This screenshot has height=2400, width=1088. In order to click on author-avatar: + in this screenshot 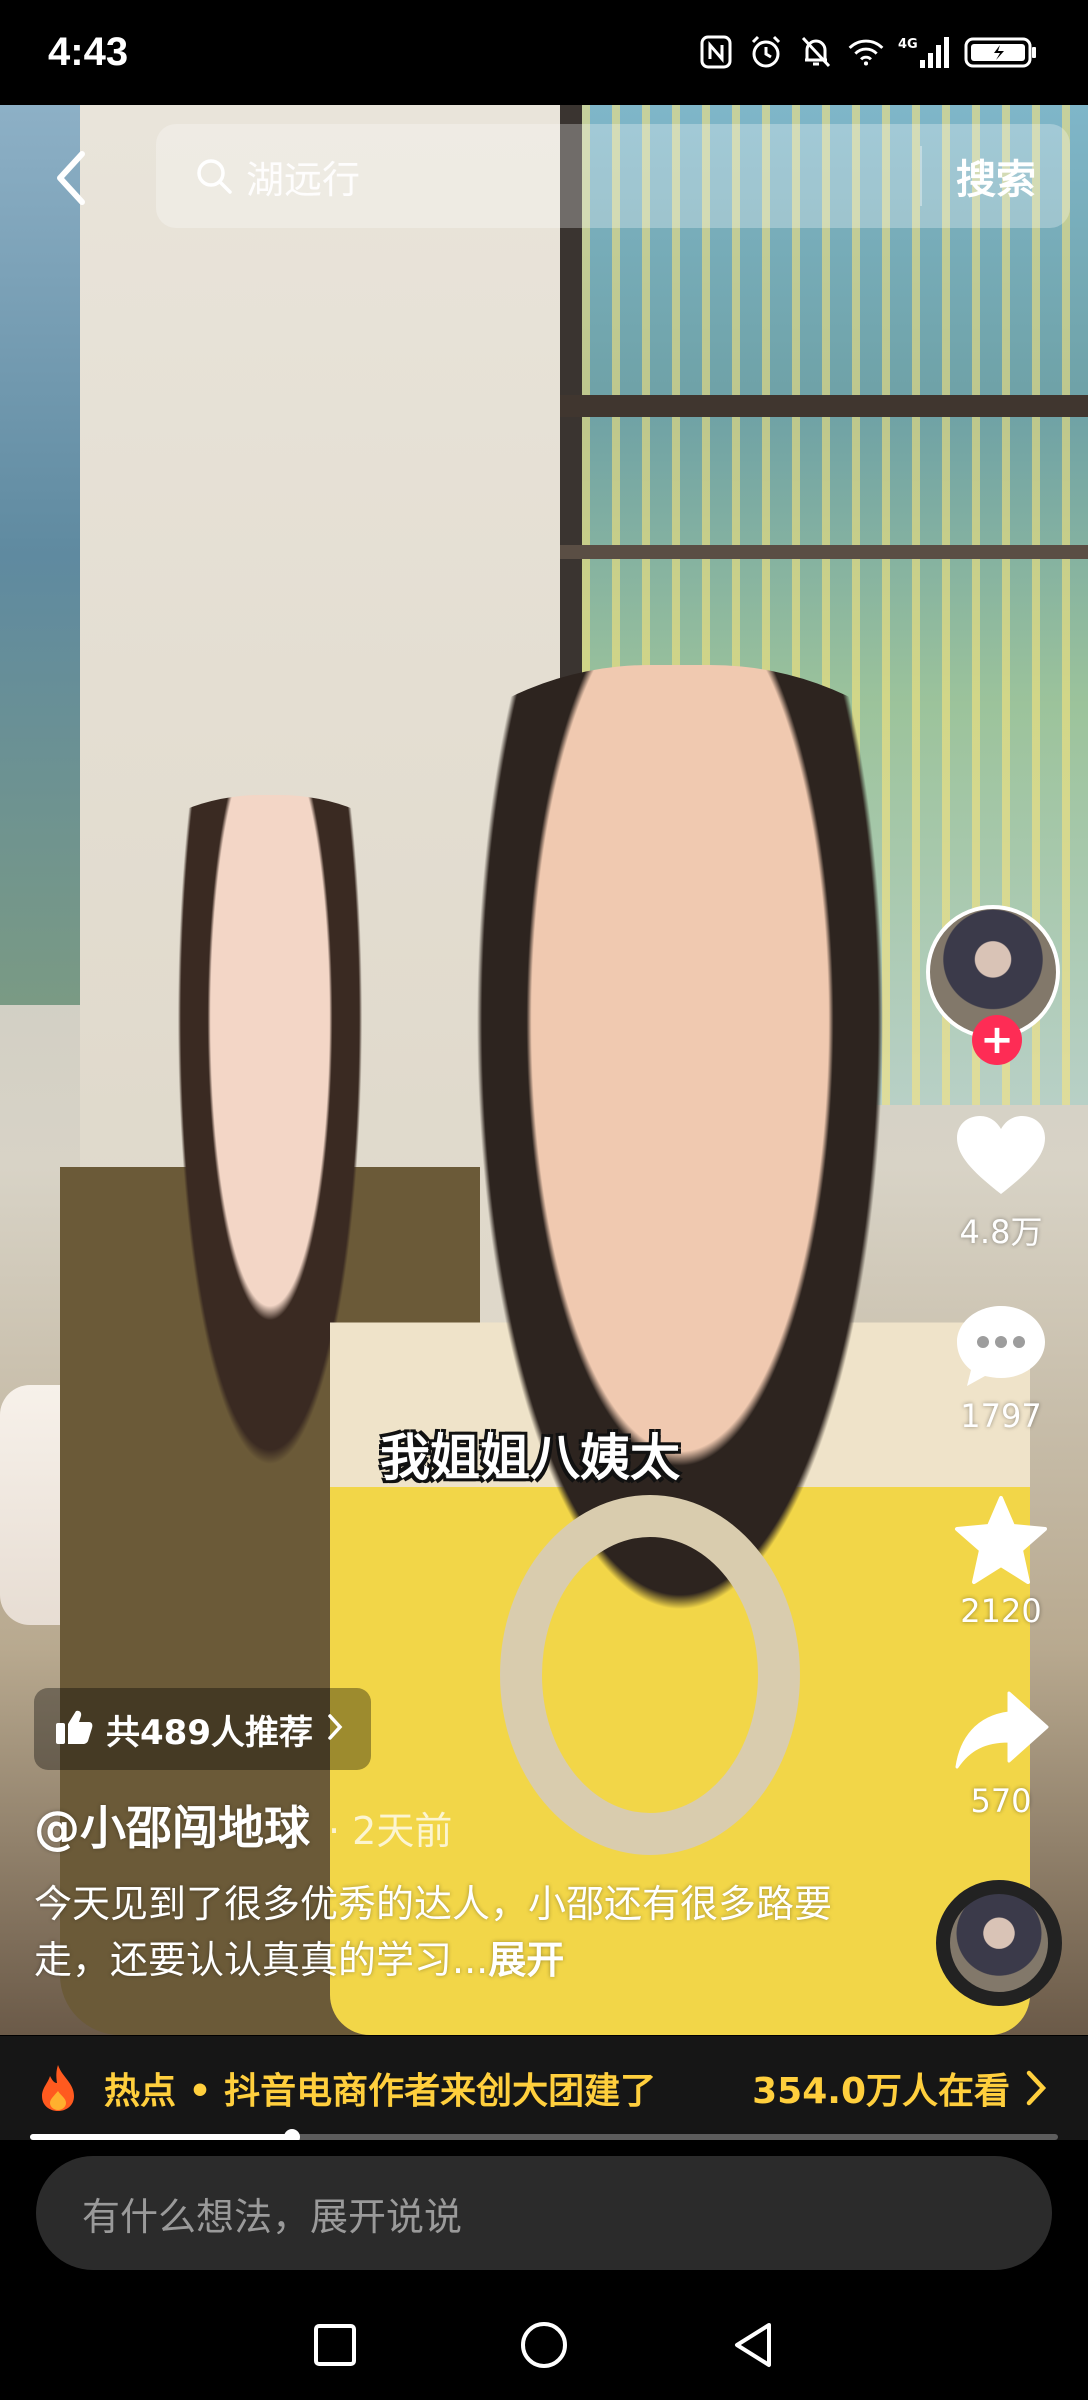, I will do `click(996, 985)`.